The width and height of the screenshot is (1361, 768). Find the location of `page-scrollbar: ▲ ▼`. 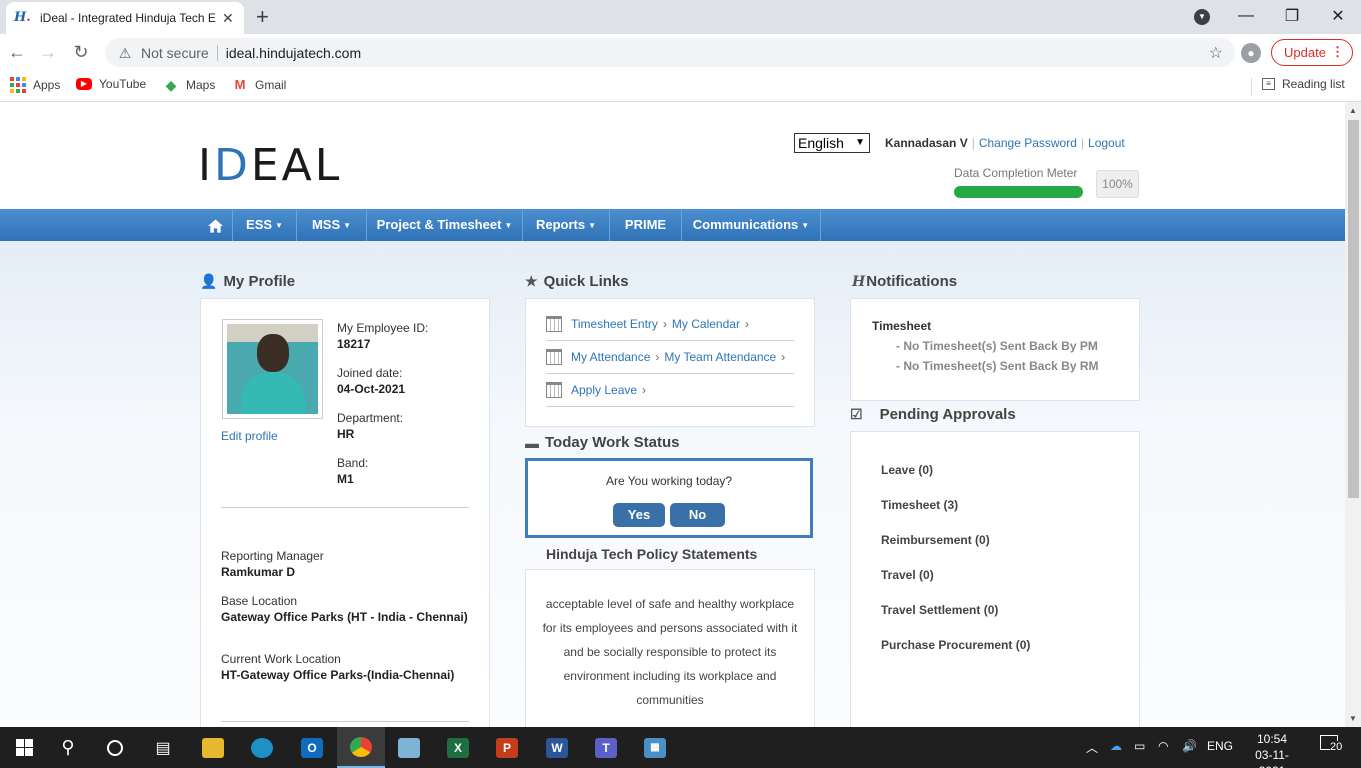

page-scrollbar: ▲ ▼ is located at coordinates (1353, 414).